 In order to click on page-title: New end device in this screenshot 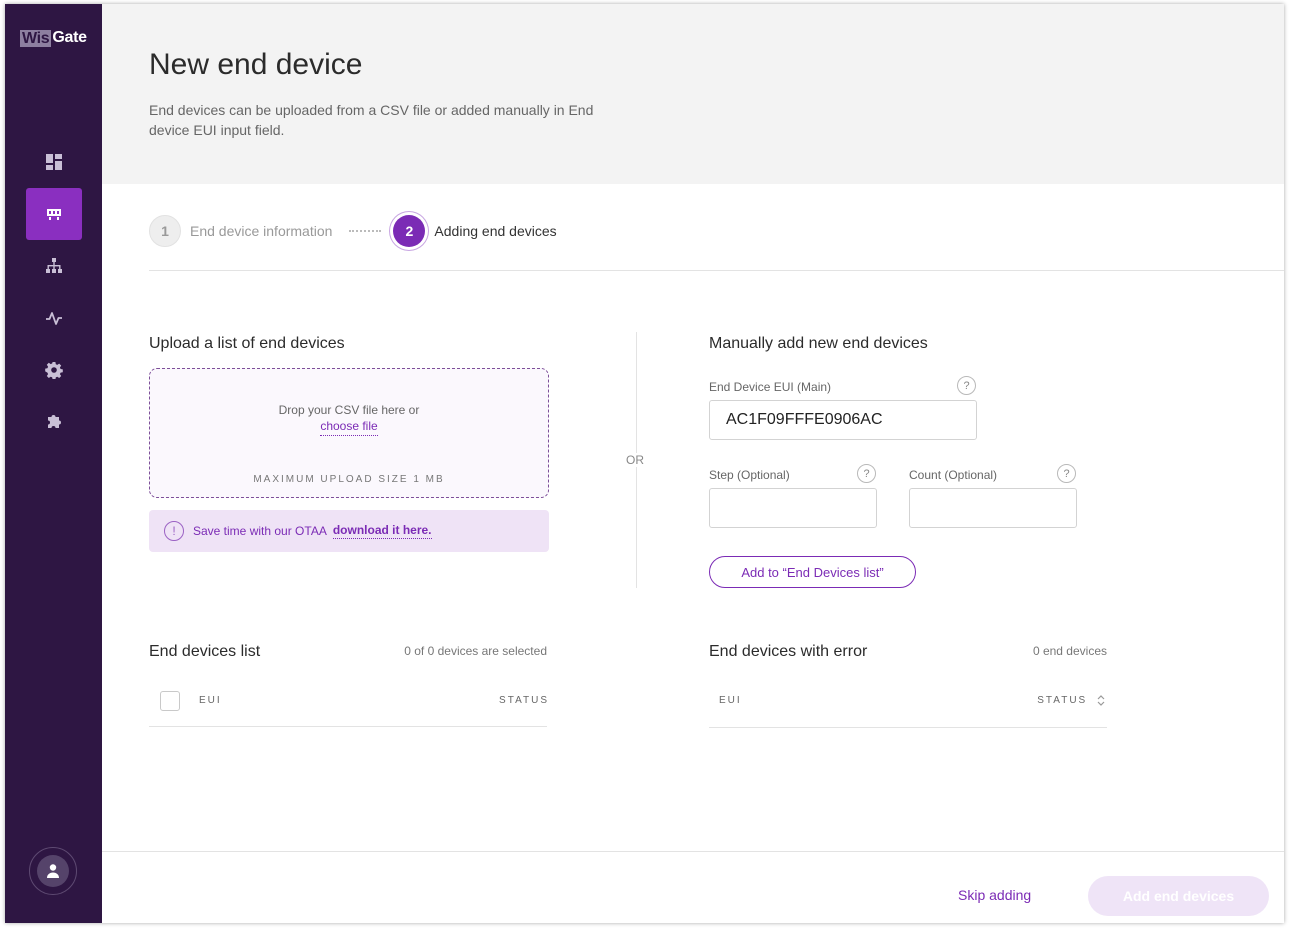, I will do `click(256, 64)`.